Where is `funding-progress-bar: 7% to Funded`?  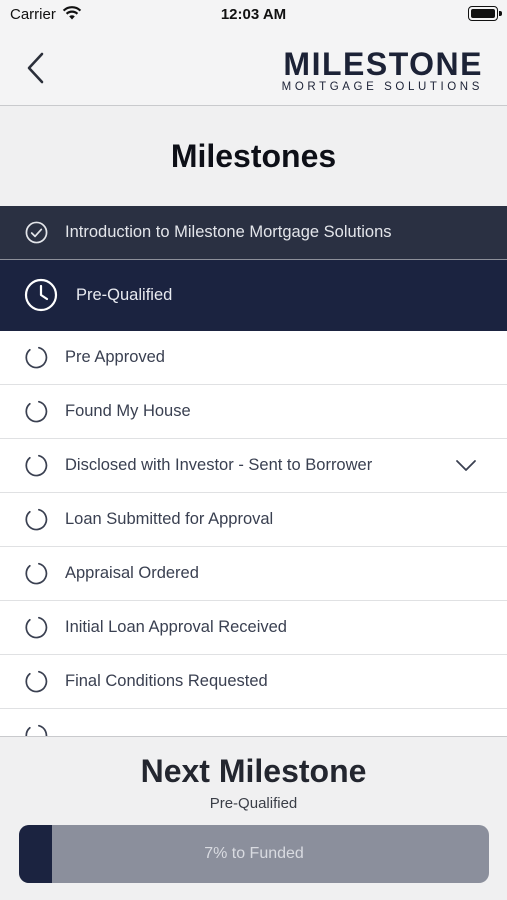 funding-progress-bar: 7% to Funded is located at coordinates (254, 854).